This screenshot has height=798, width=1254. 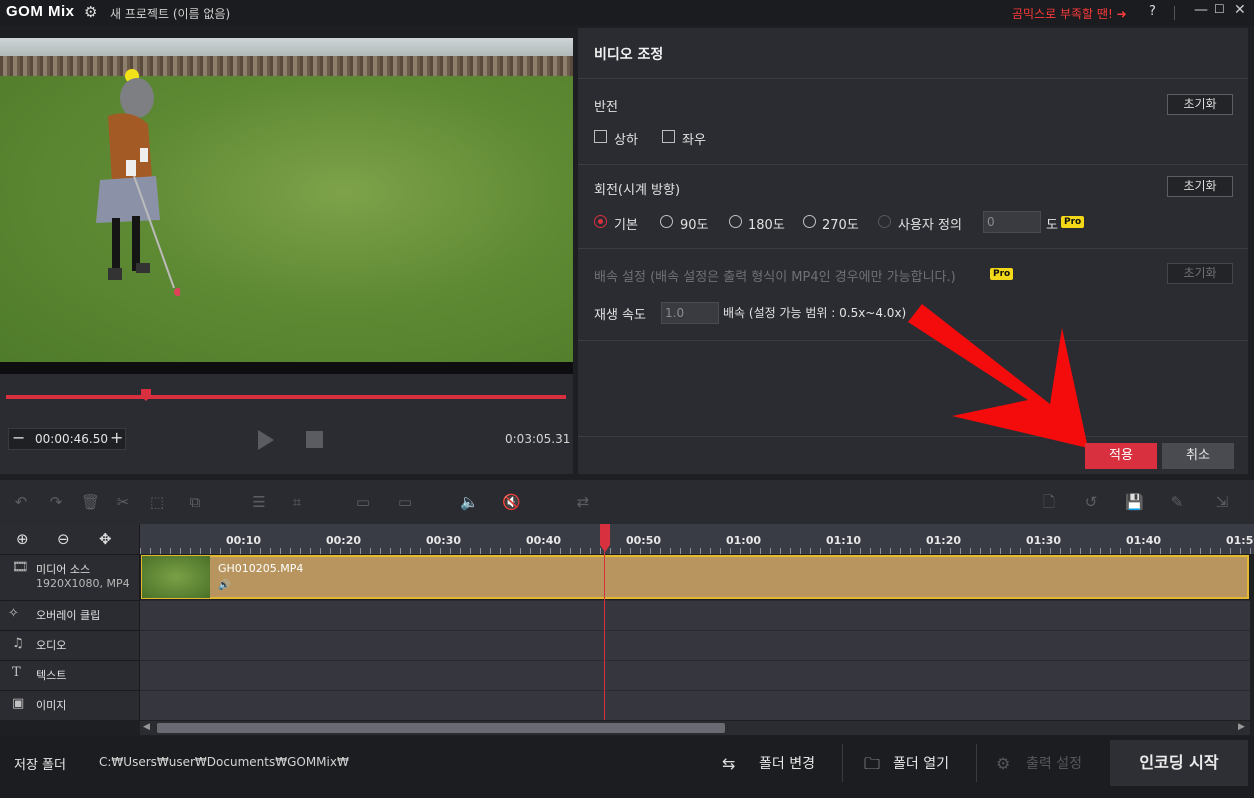 What do you see at coordinates (116, 437) in the screenshot?
I see `timecode-plus-button: +` at bounding box center [116, 437].